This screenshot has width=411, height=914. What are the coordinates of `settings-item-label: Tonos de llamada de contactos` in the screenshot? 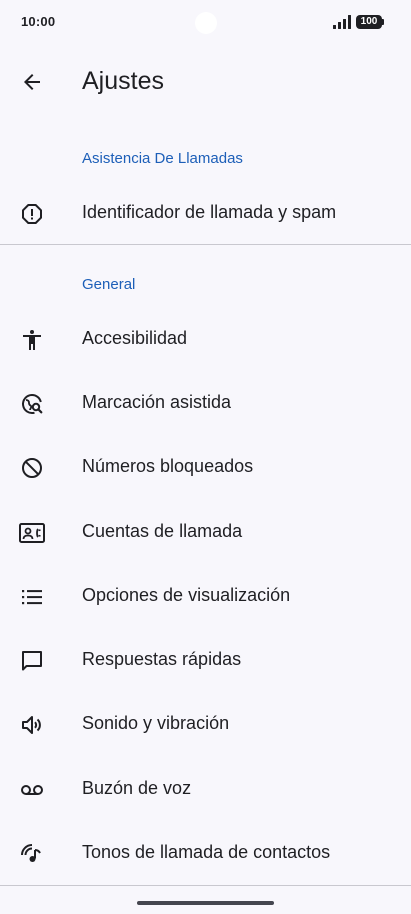 It's located at (206, 852).